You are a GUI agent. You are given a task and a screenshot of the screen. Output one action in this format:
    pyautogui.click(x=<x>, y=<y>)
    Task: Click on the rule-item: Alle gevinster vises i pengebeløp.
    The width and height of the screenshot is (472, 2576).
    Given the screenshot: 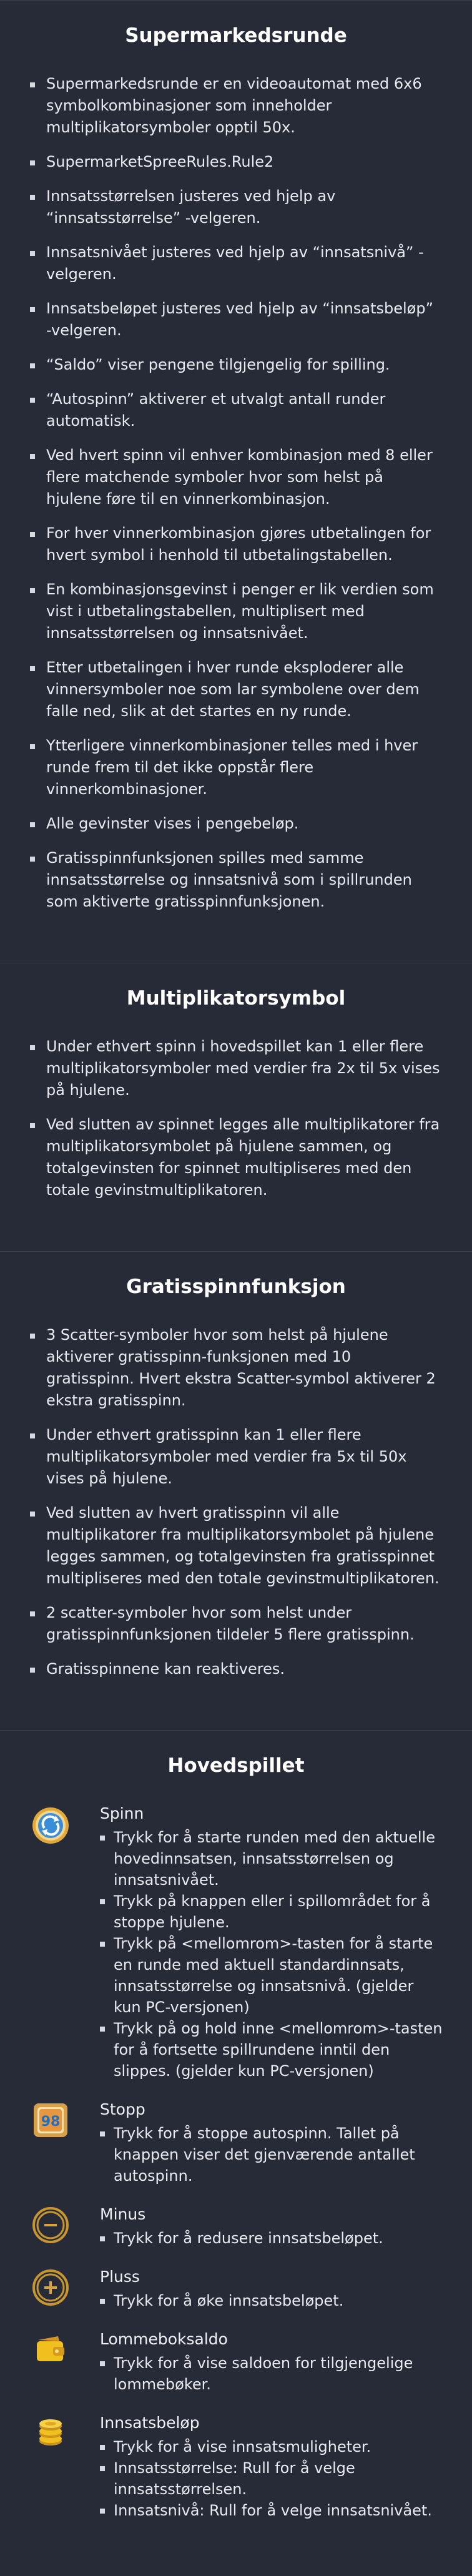 What is the action you would take?
    pyautogui.click(x=236, y=824)
    